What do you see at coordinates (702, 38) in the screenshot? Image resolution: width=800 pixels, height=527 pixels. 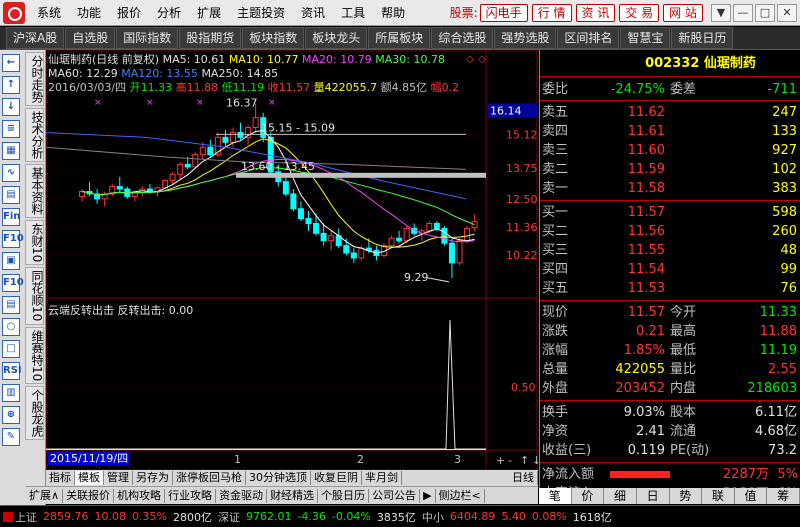 I see `toolbar-tab-11: 新股日历` at bounding box center [702, 38].